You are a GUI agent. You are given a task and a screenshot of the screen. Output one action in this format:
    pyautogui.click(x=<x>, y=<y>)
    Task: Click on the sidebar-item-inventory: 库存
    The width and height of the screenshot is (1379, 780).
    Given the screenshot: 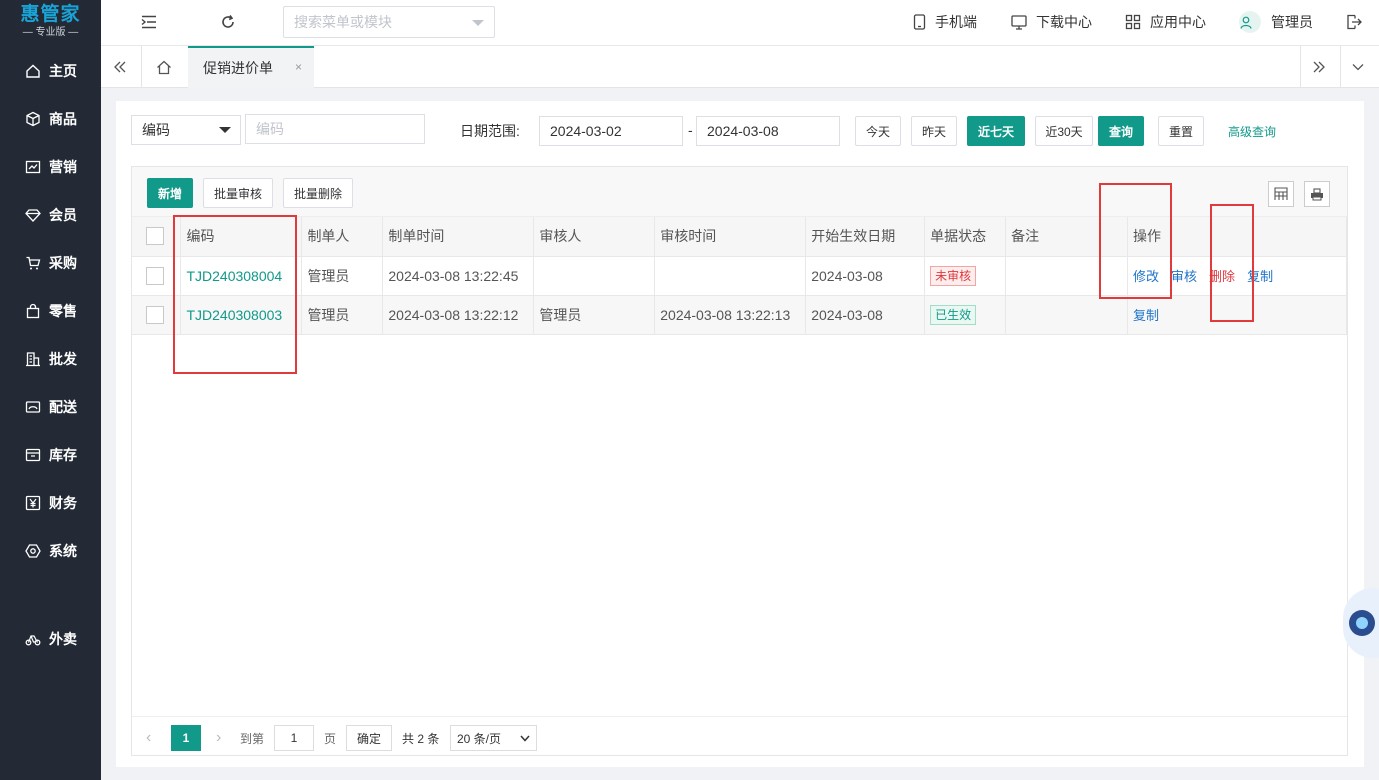 What is the action you would take?
    pyautogui.click(x=50, y=455)
    